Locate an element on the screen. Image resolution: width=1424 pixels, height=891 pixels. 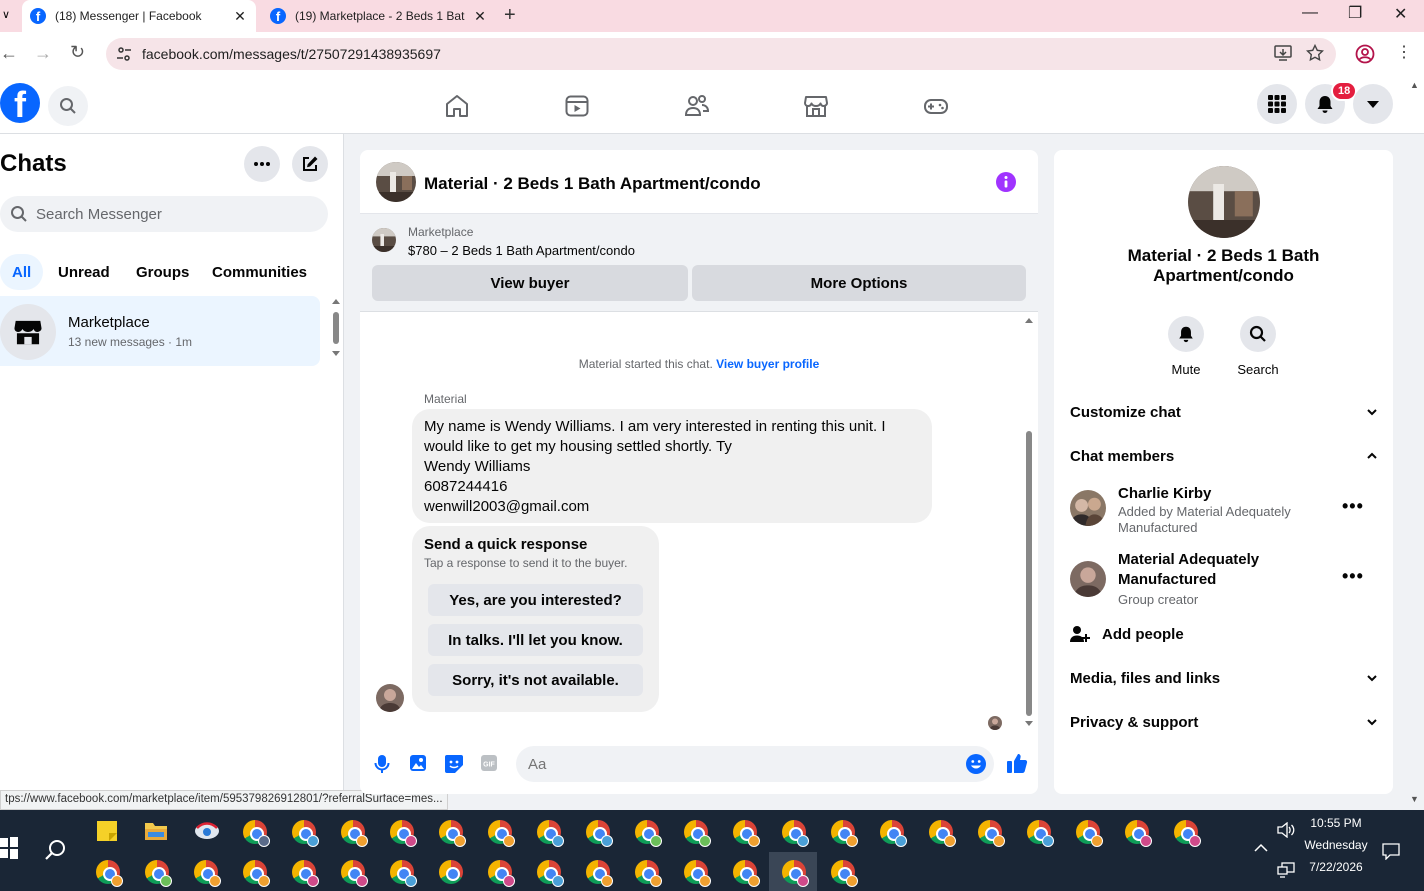
app-icon is located at coordinates (207, 831).